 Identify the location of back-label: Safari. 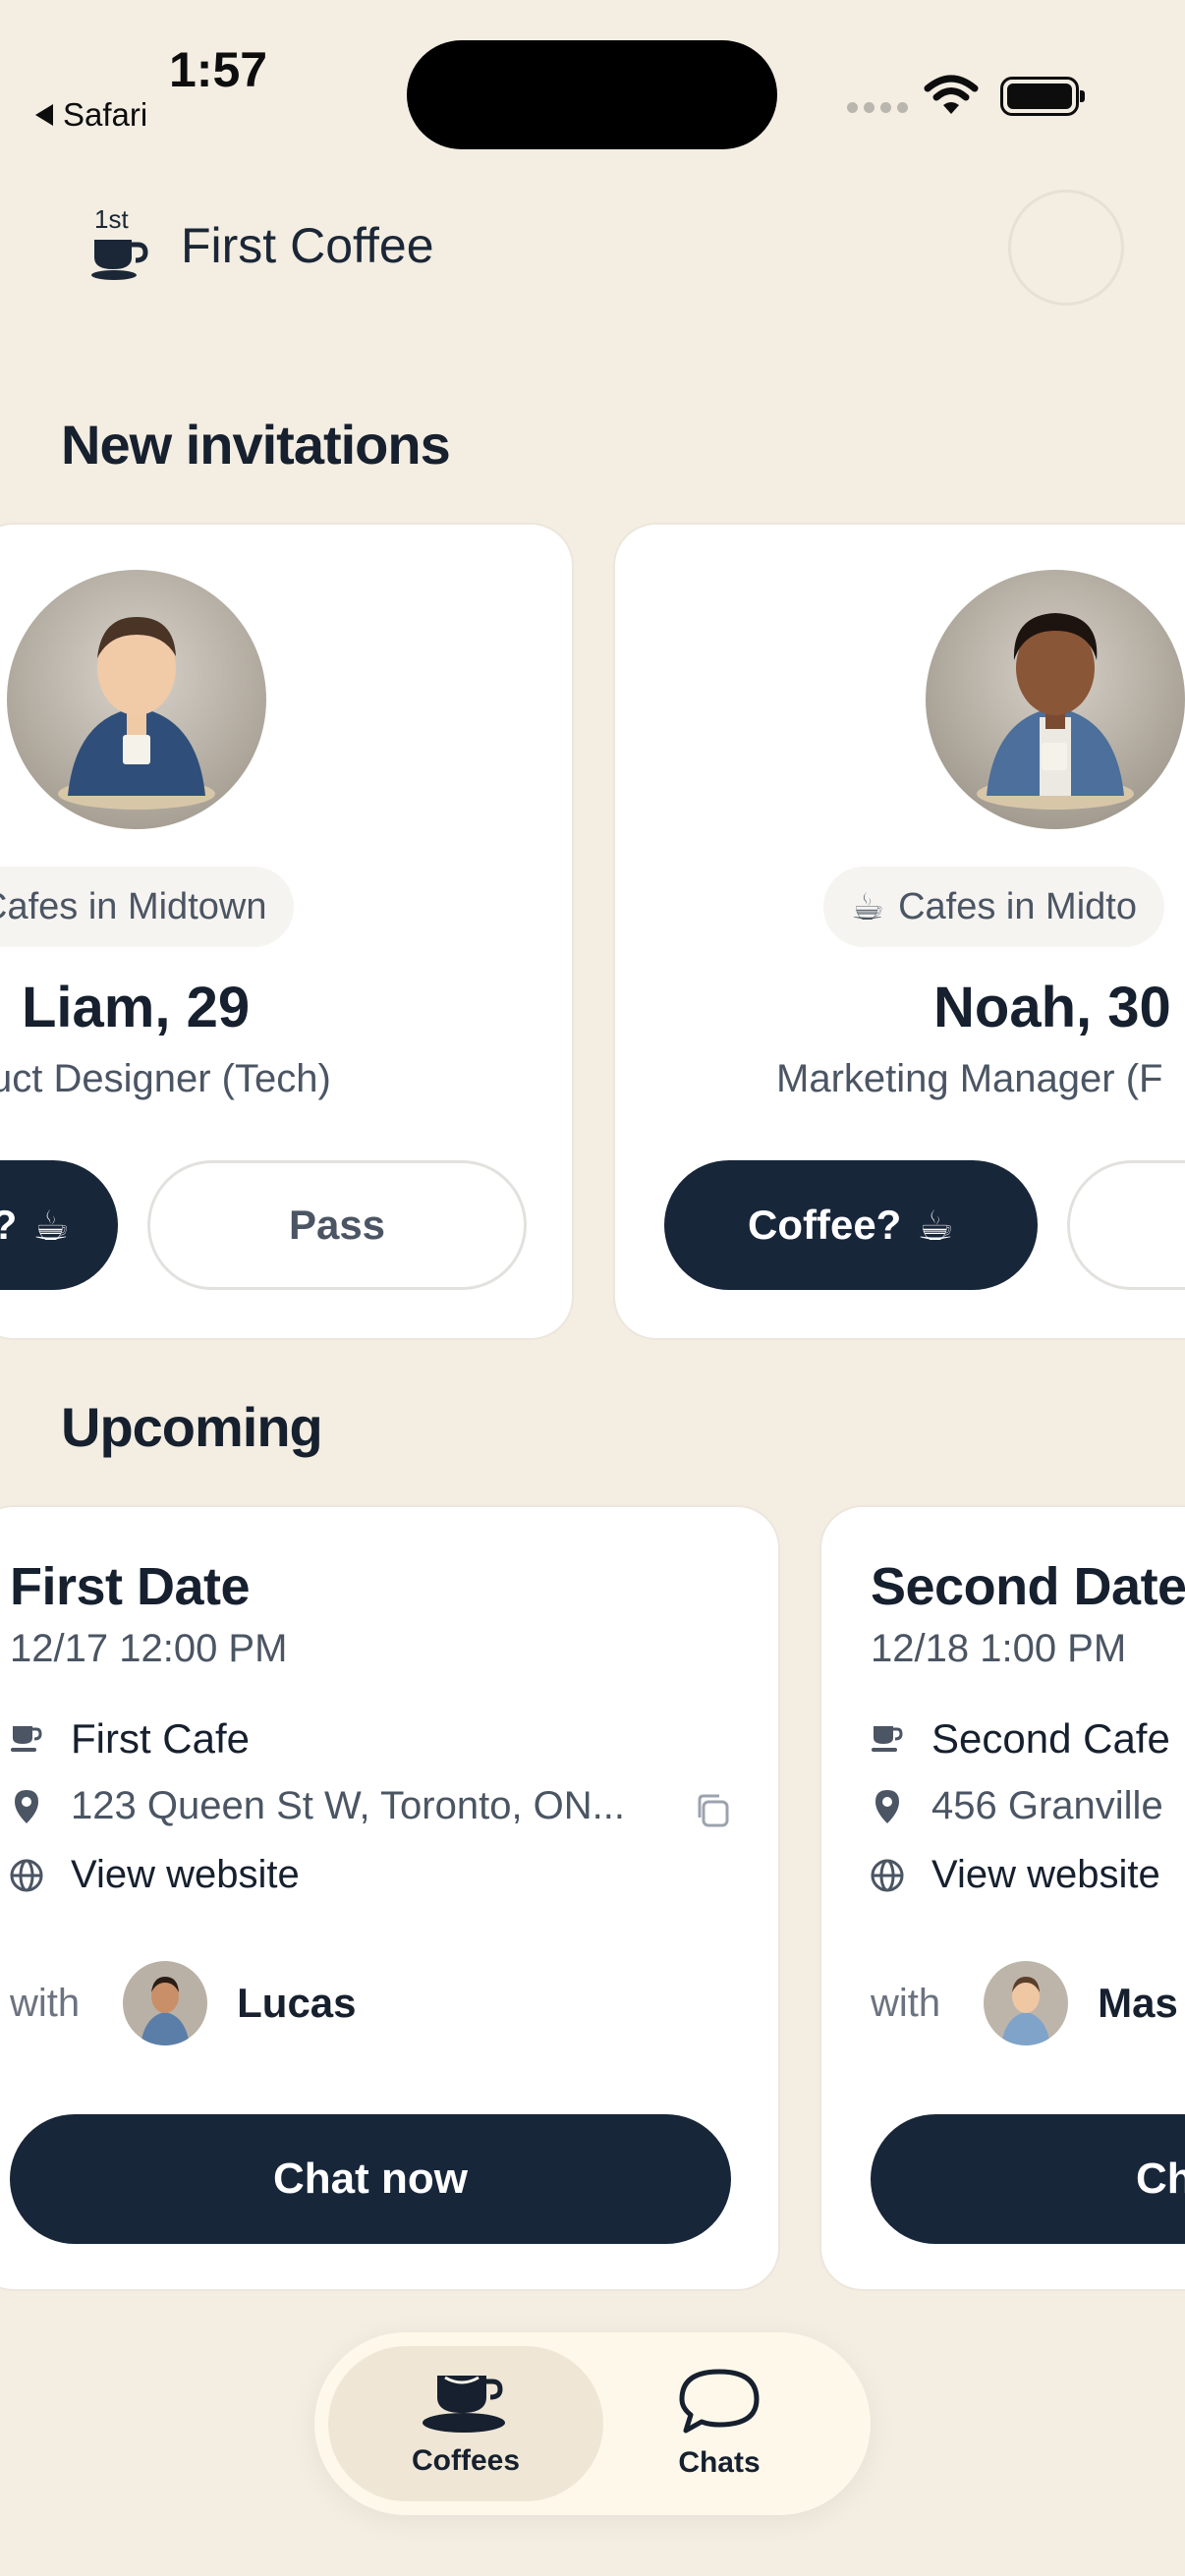
(106, 114).